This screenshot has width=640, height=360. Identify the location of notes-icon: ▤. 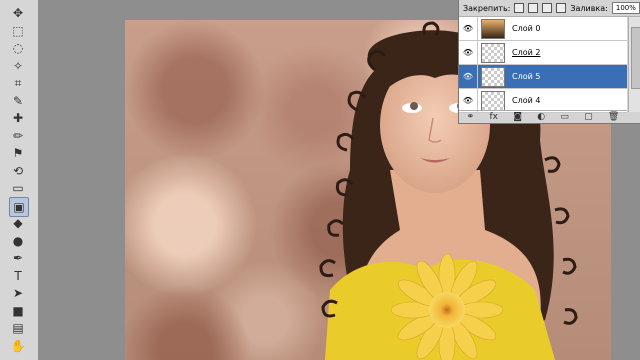
(18, 328).